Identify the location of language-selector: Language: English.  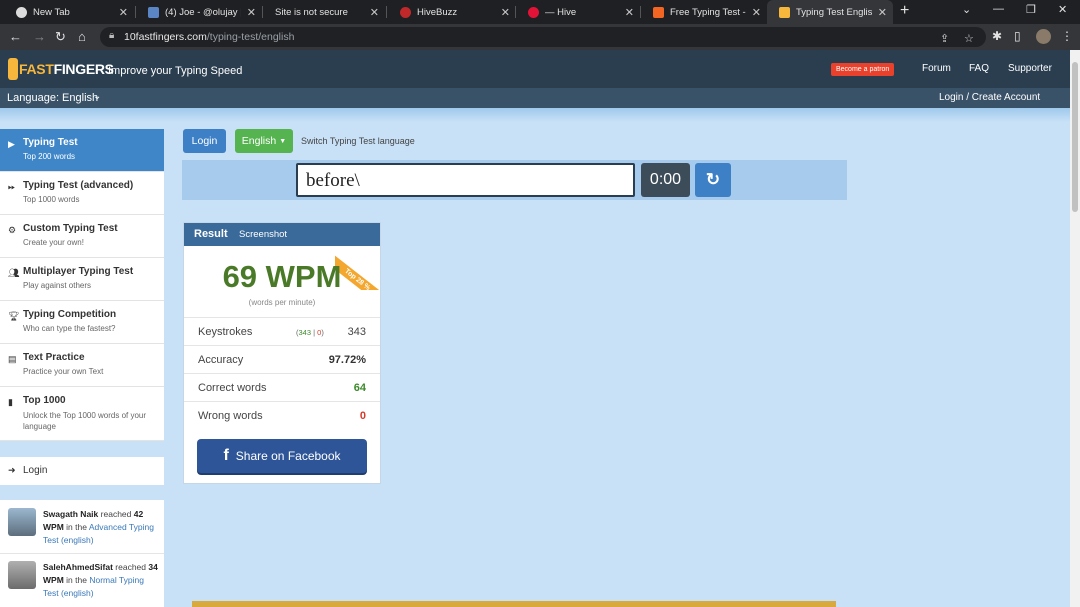
(52, 98).